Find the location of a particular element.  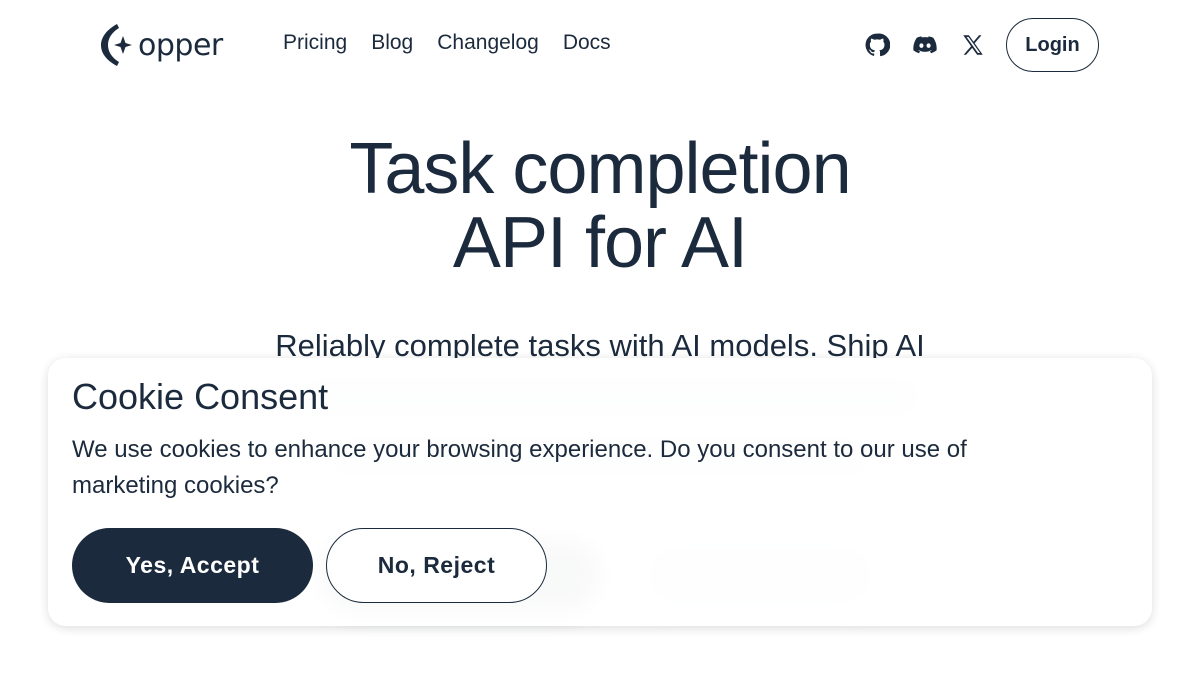

nav-blog: Blog is located at coordinates (392, 43).